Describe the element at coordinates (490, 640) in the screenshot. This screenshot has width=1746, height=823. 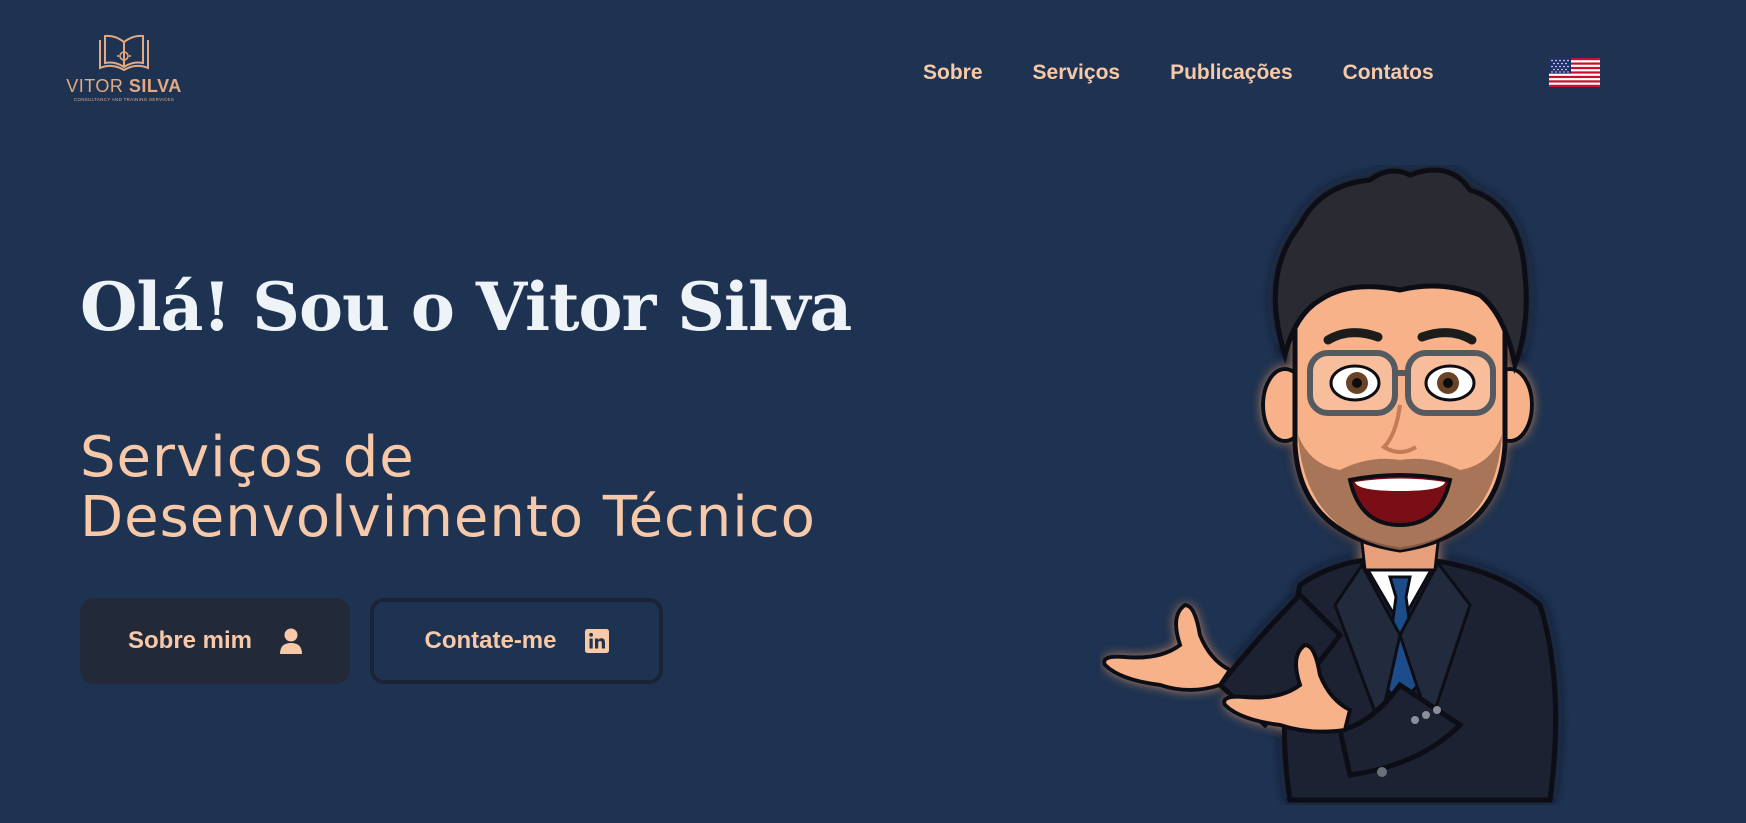
I see `contact-me-button-label: Contate-me` at that location.